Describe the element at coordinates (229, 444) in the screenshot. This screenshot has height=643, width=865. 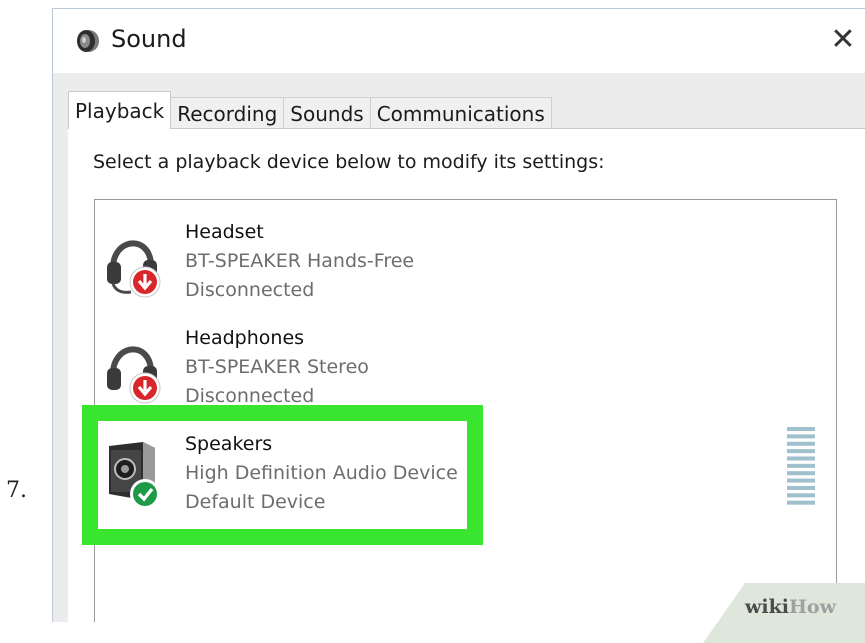
I see `device-name: Speakers` at that location.